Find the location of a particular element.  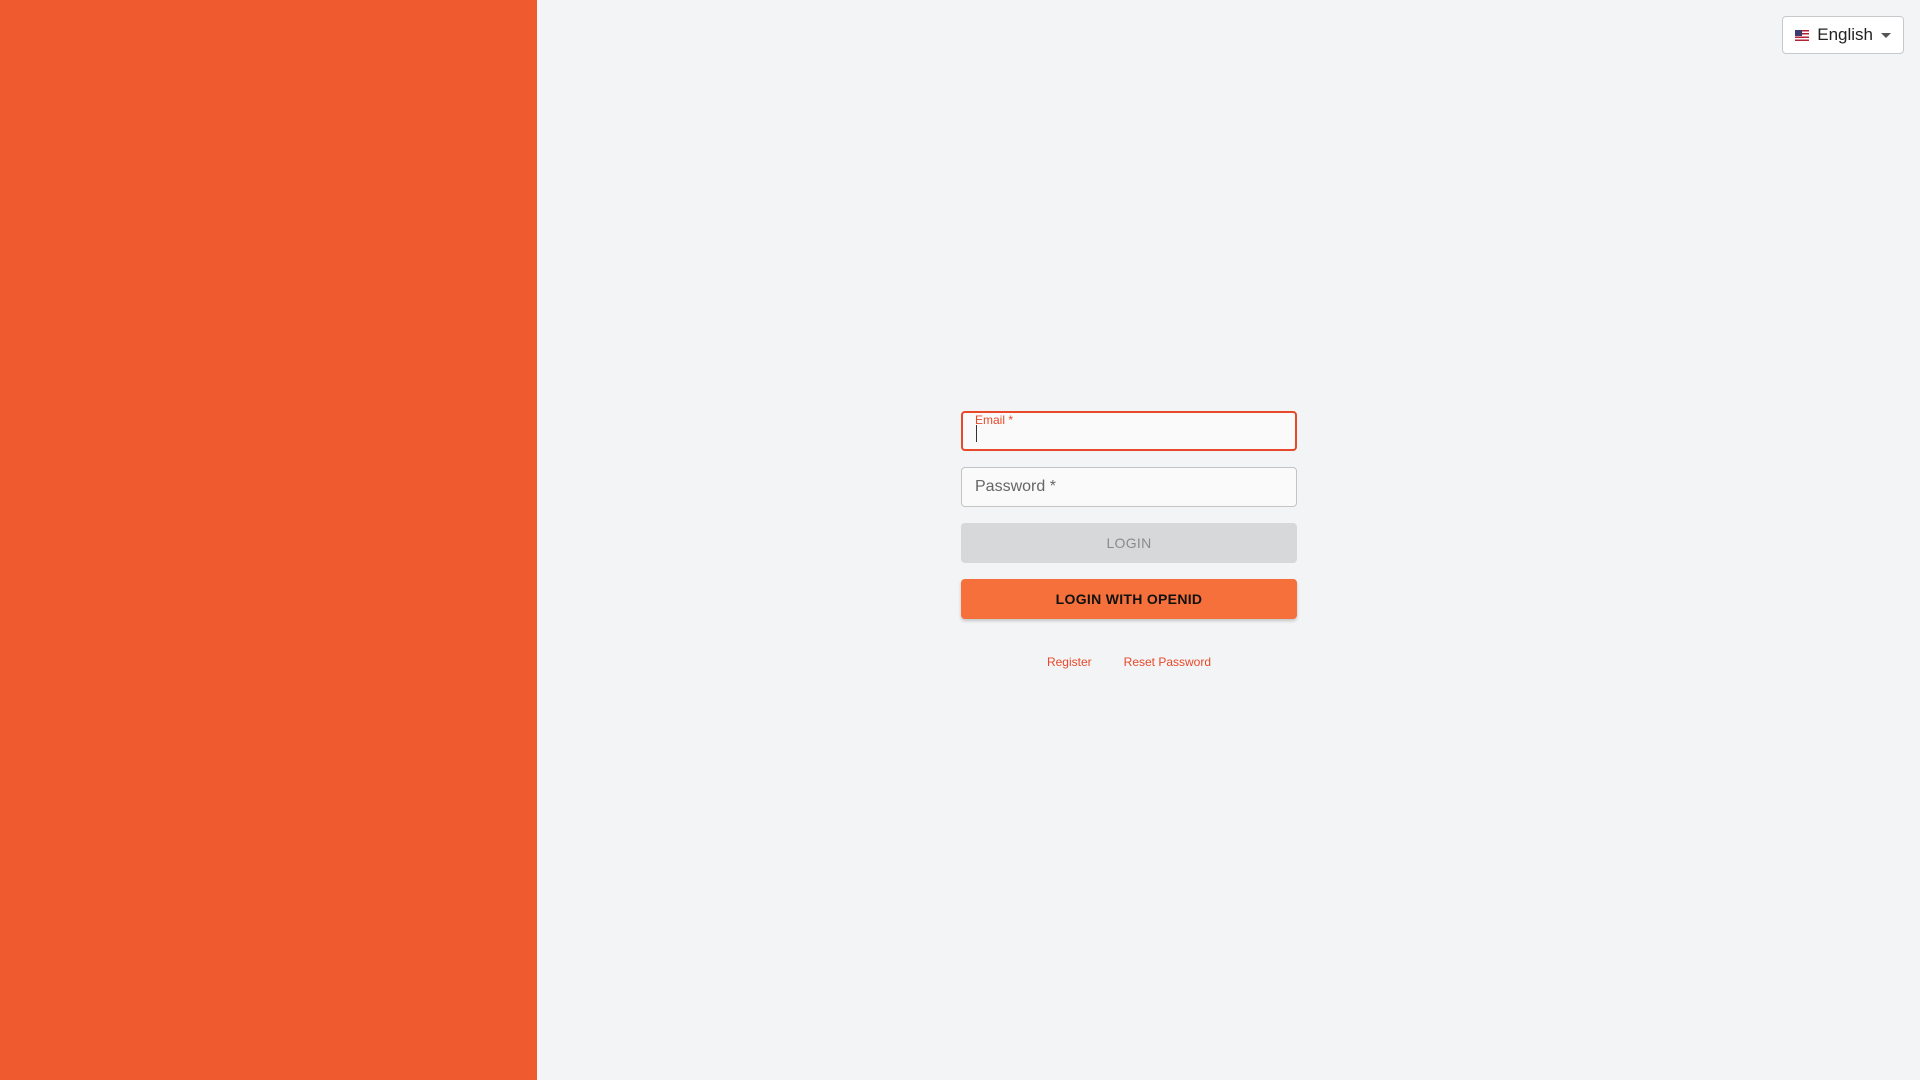

us-flag-icon is located at coordinates (1802, 35).